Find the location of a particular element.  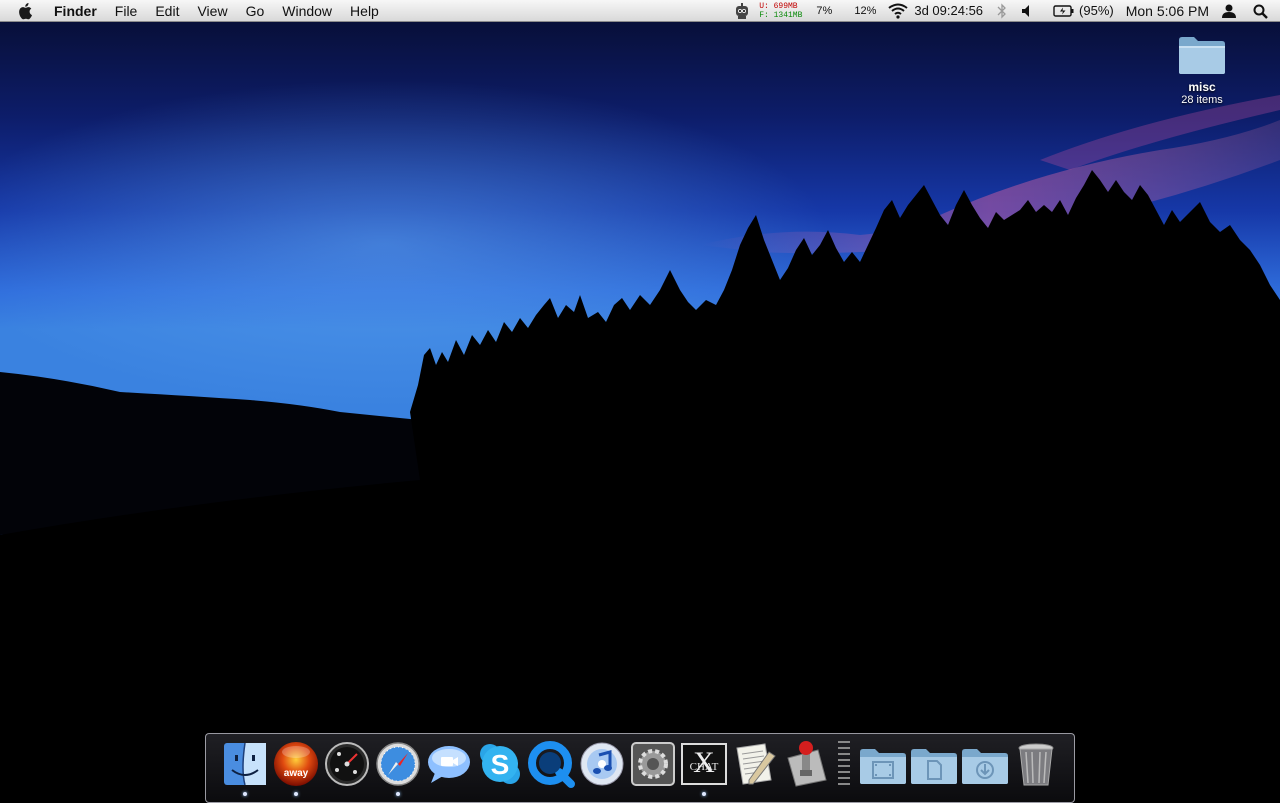

dock-documents-folder is located at coordinates (933, 765).